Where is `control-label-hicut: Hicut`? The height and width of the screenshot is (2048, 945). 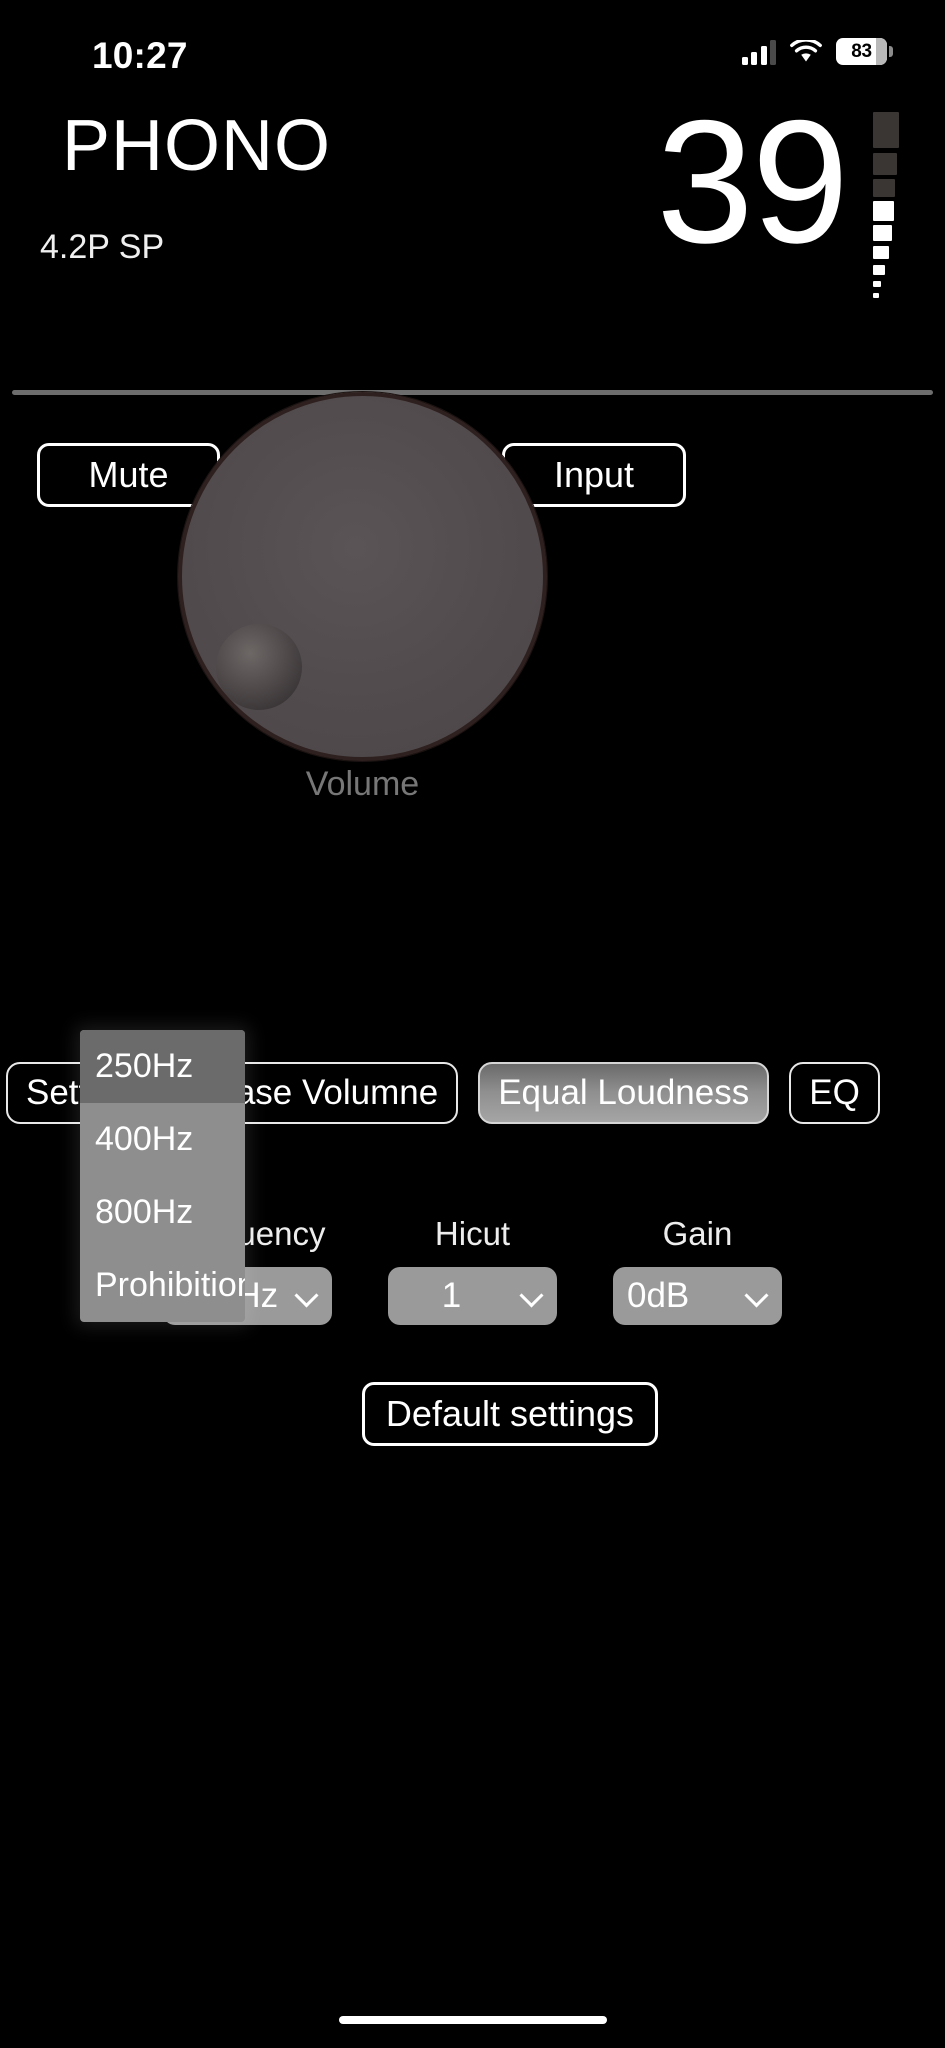
control-label-hicut: Hicut is located at coordinates (472, 1233).